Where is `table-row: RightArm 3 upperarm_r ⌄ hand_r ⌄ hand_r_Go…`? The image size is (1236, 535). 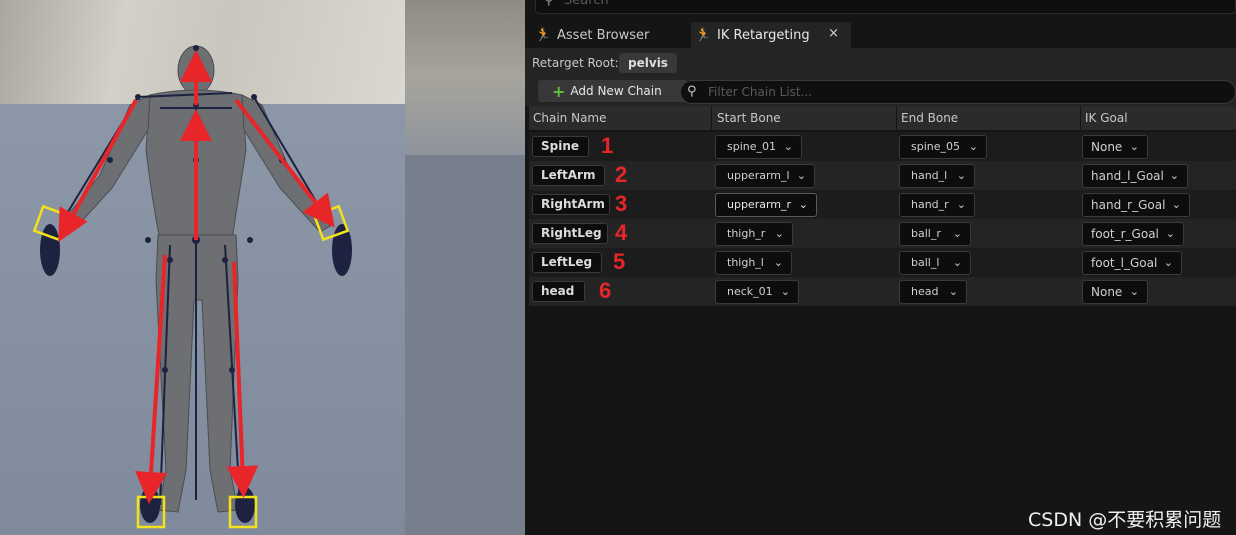 table-row: RightArm 3 upperarm_r ⌄ hand_r ⌄ hand_r_Go… is located at coordinates (882, 204).